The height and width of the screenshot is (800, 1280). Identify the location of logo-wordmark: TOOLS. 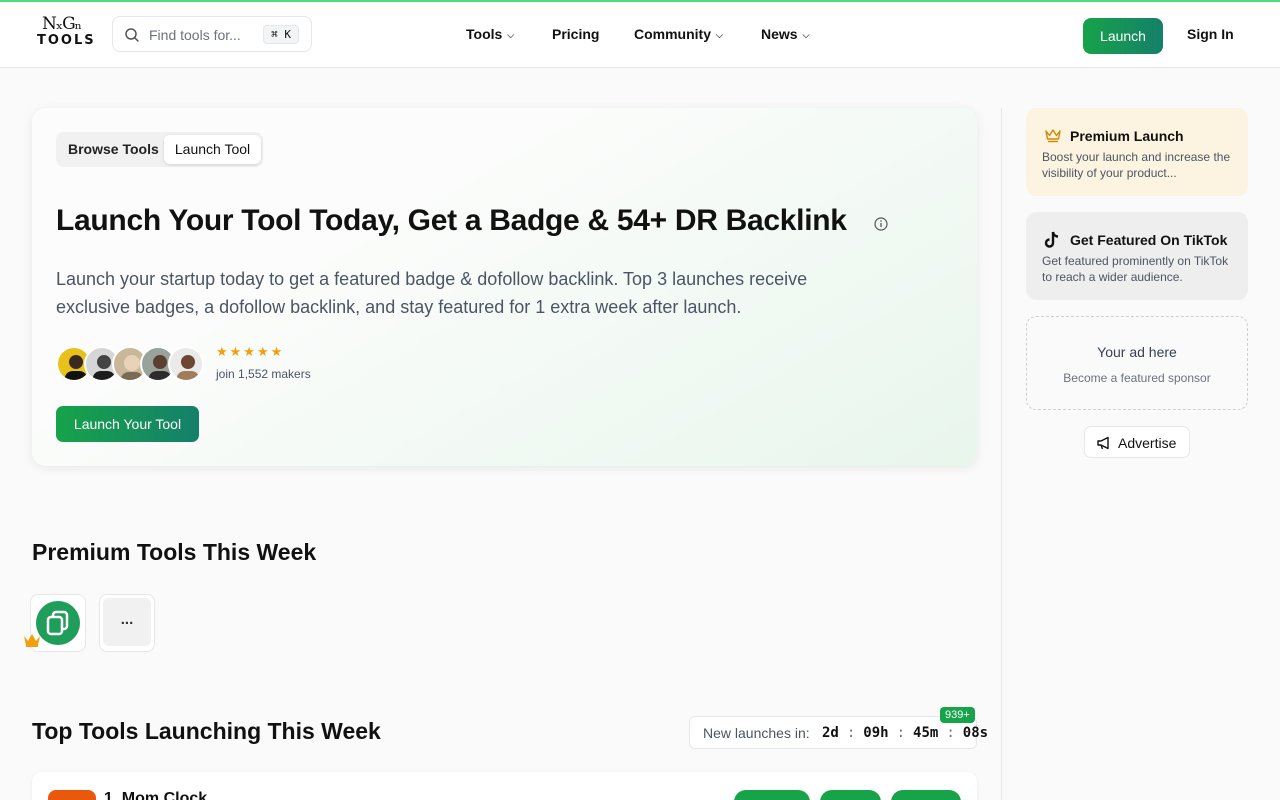
(66, 40).